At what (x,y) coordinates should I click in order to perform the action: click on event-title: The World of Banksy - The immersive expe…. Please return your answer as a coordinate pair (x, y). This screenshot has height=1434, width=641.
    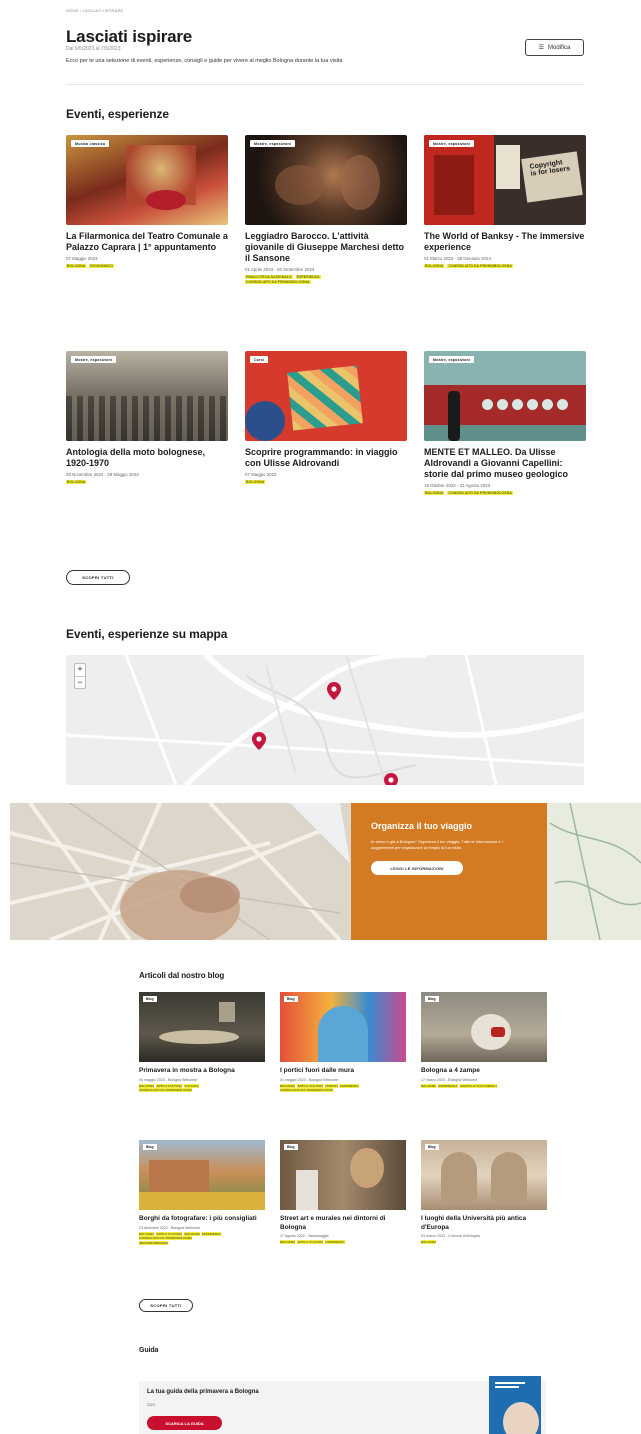
    Looking at the image, I should click on (505, 242).